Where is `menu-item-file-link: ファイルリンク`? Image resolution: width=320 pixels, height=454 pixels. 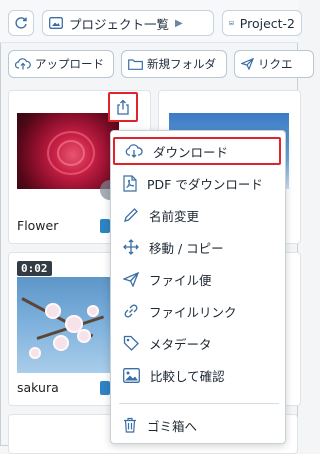 menu-item-file-link: ファイルリンク is located at coordinates (198, 311).